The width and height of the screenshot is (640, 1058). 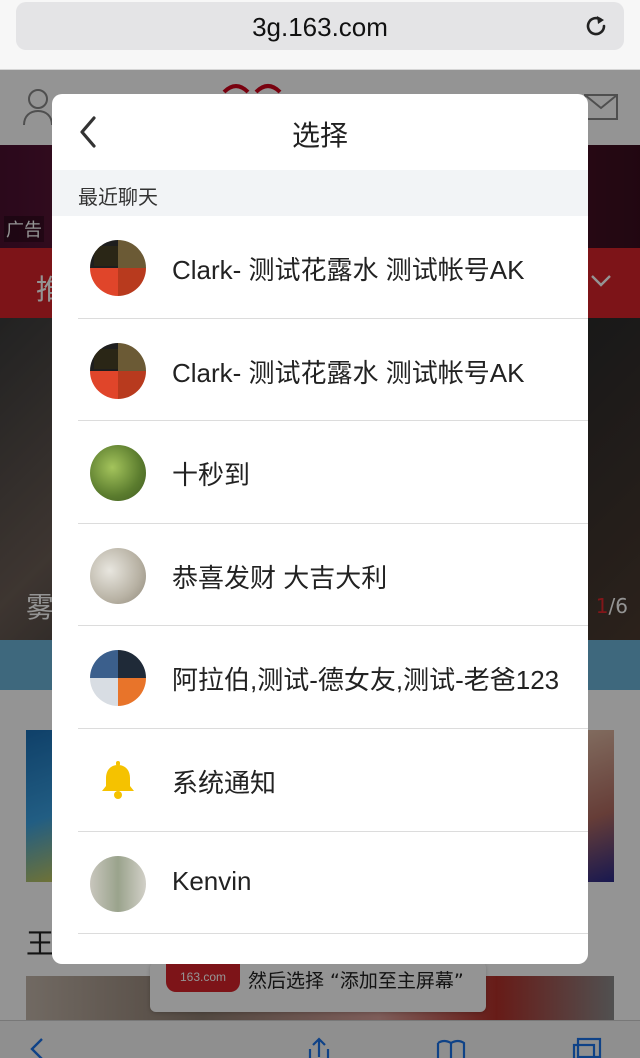 What do you see at coordinates (320, 780) in the screenshot?
I see `chat-item: 系统通知` at bounding box center [320, 780].